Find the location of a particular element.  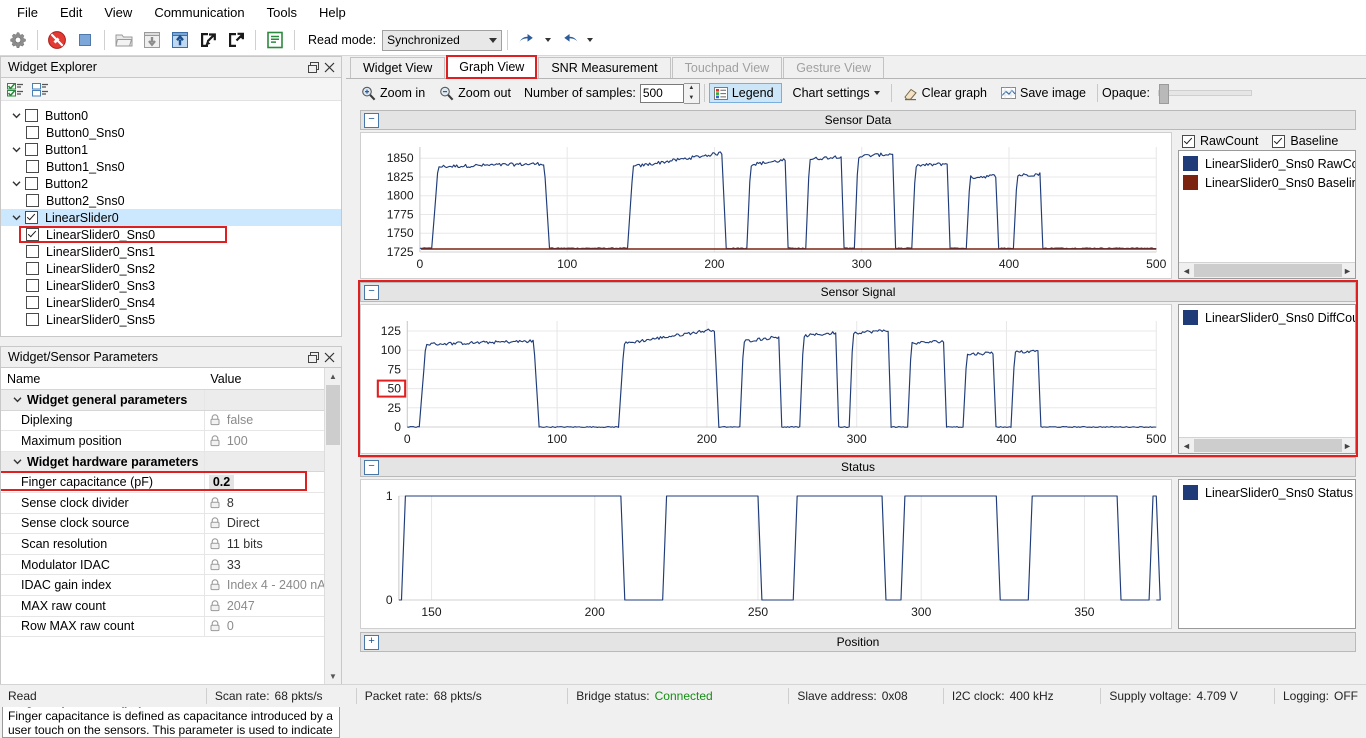

parameter-row: Finger capacitance (pF) 0.2 is located at coordinates (171, 482).